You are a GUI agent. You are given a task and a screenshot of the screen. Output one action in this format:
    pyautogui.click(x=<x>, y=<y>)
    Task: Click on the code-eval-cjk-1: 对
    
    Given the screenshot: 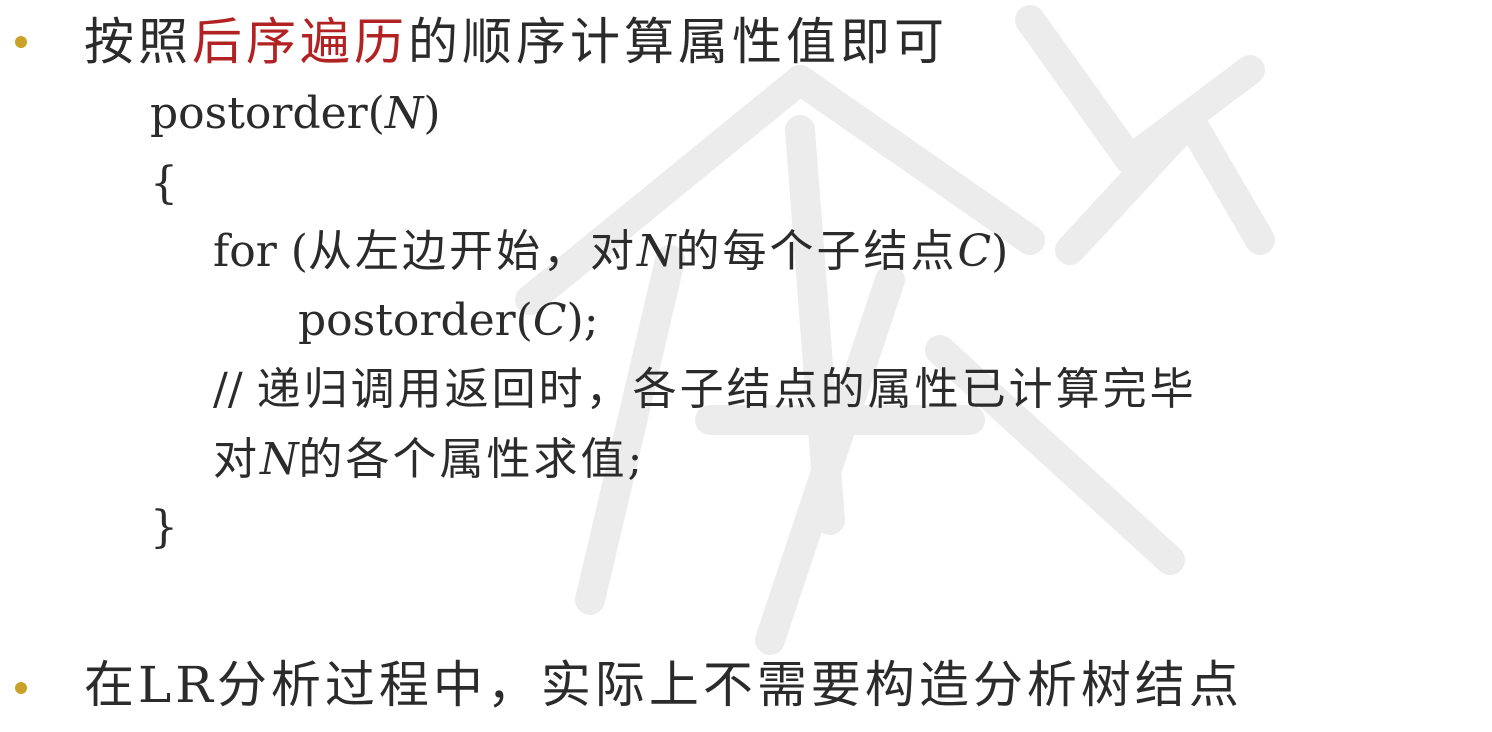 What is the action you would take?
    pyautogui.click(x=236, y=459)
    